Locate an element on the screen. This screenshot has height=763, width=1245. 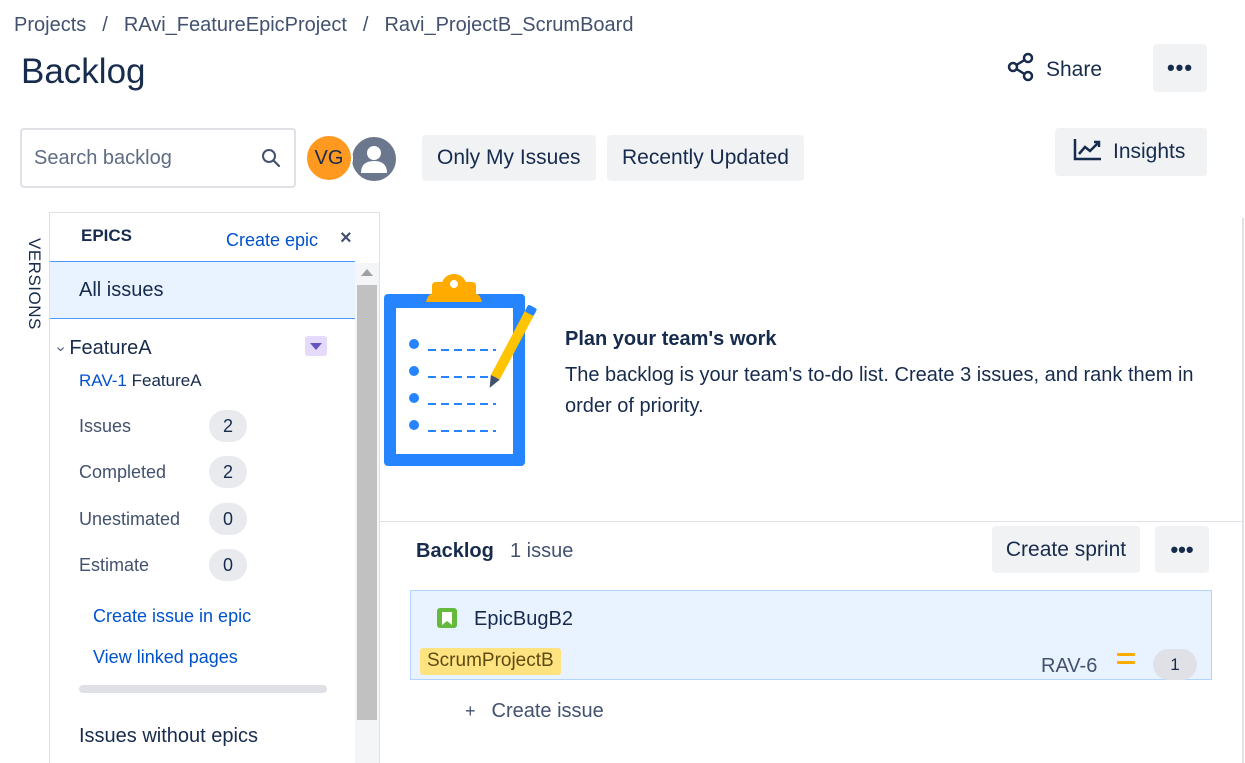
backlog-section-title: Backlog is located at coordinates (455, 551).